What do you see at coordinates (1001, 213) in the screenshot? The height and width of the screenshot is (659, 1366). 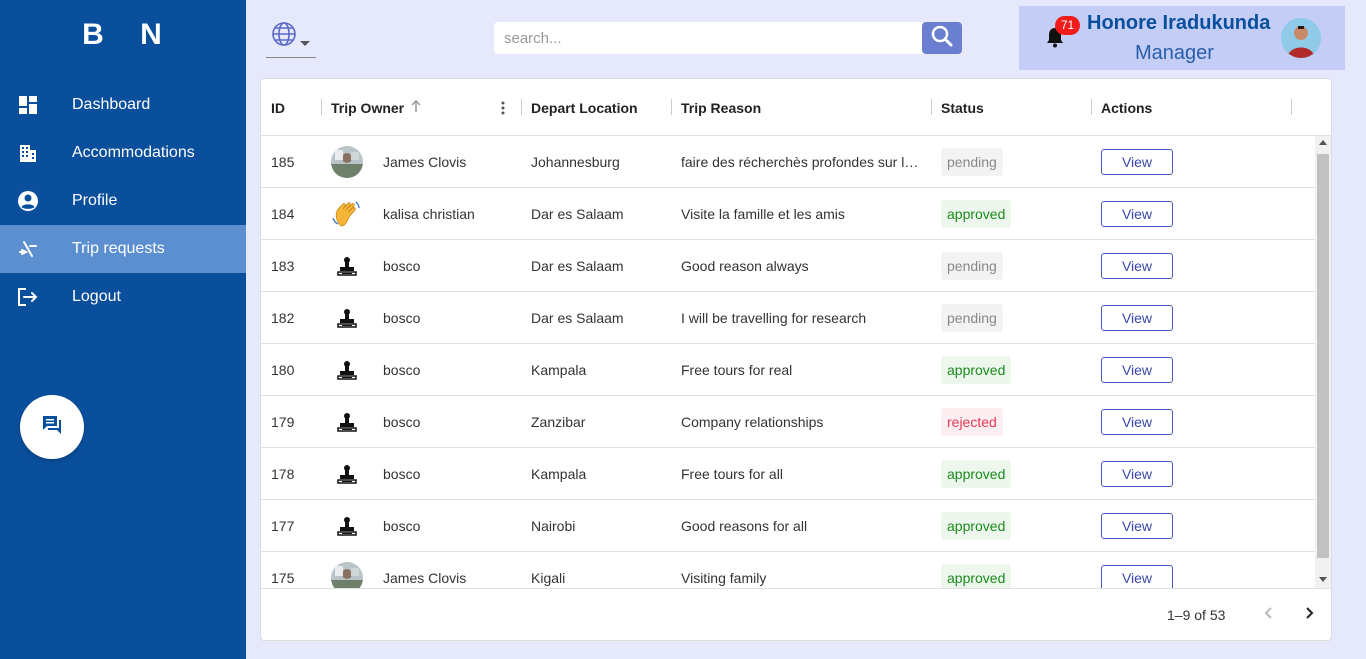 I see `status-cell: approved` at bounding box center [1001, 213].